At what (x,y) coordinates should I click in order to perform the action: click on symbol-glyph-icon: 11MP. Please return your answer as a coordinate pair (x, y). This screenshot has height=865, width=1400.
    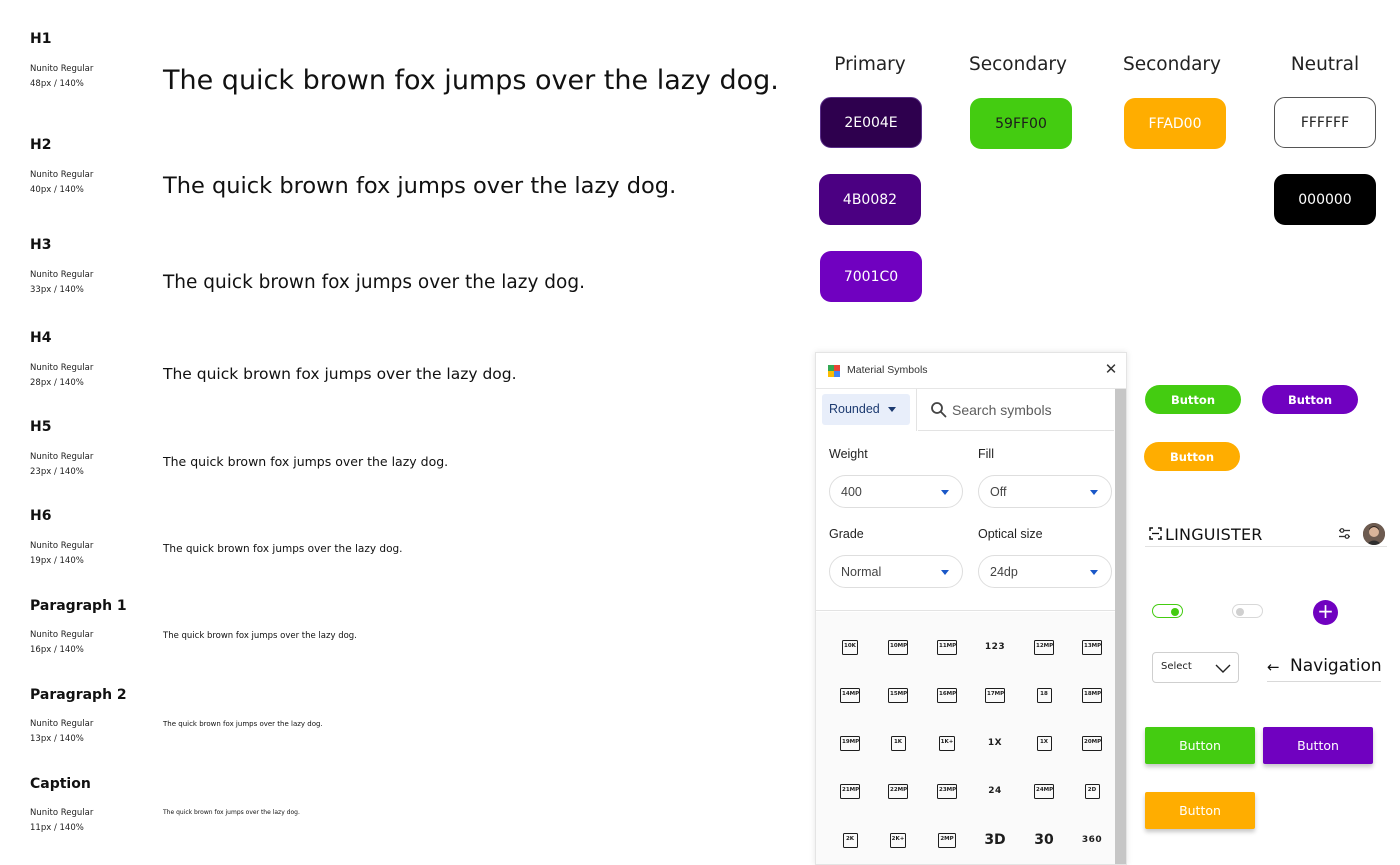
    Looking at the image, I should click on (947, 647).